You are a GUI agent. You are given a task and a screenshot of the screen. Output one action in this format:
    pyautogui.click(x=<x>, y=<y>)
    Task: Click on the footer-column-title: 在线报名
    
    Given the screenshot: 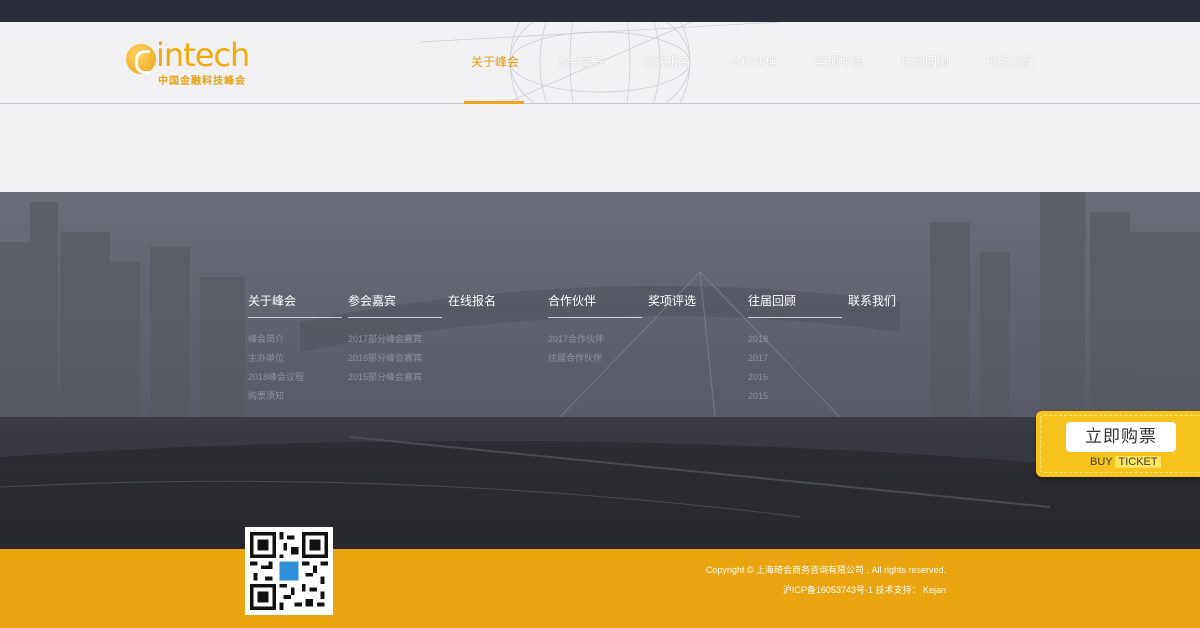 What is the action you would take?
    pyautogui.click(x=495, y=304)
    